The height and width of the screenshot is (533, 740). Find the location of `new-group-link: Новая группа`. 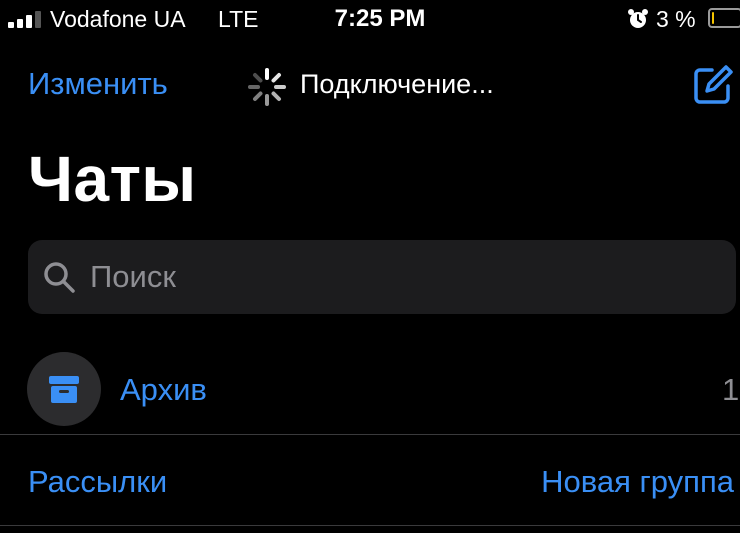

new-group-link: Новая группа is located at coordinates (637, 482).